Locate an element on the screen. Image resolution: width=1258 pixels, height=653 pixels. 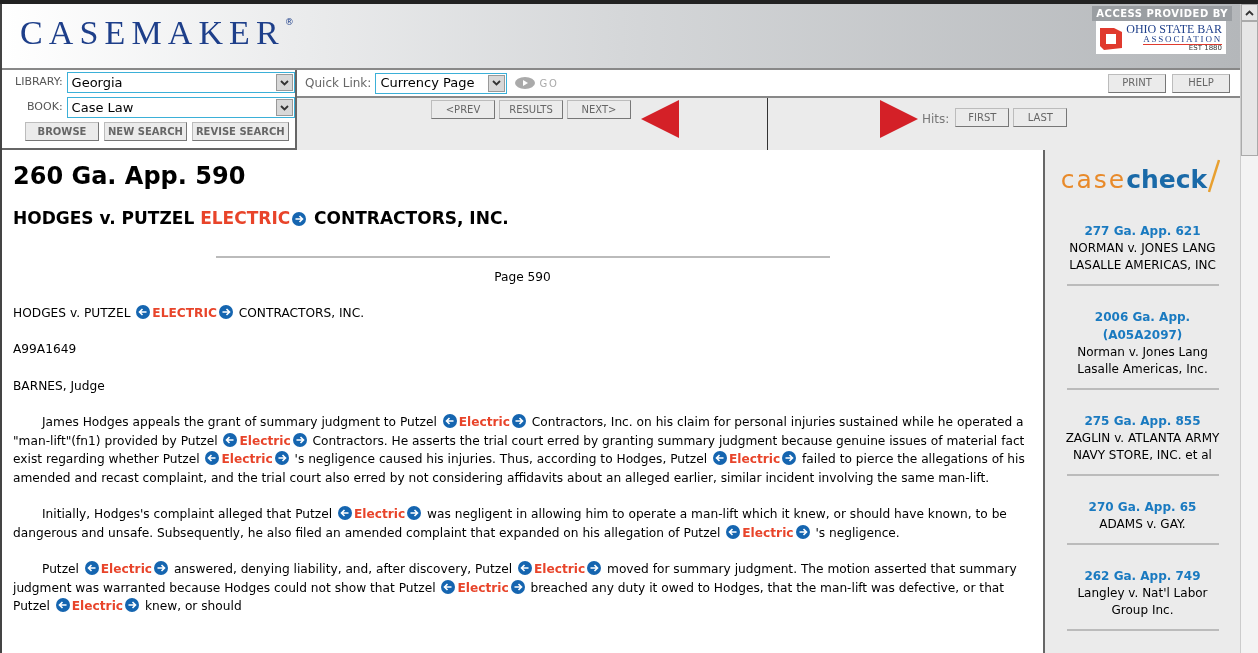
book-label: BOOK: is located at coordinates (44, 107).